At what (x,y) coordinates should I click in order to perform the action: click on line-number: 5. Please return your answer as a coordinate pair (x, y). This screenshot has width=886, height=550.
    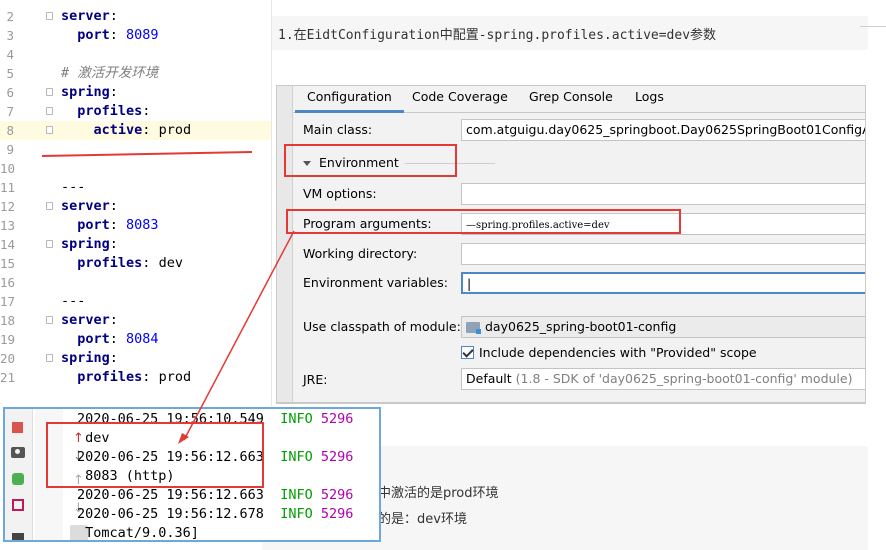
    Looking at the image, I should click on (10, 73).